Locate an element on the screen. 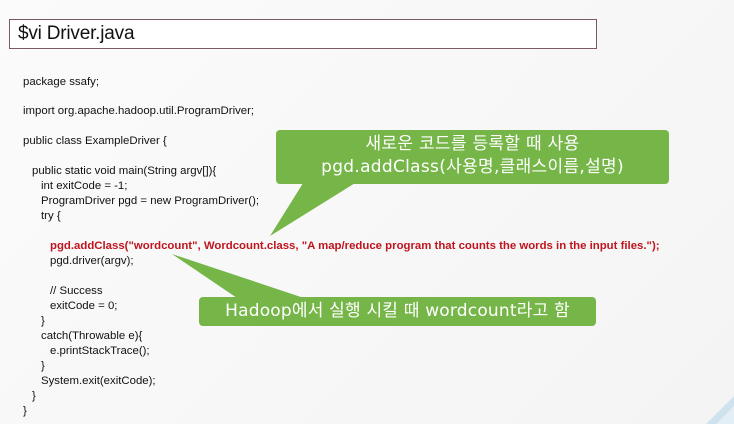 The image size is (734, 424). callout1-pointer is located at coordinates (315, 208).